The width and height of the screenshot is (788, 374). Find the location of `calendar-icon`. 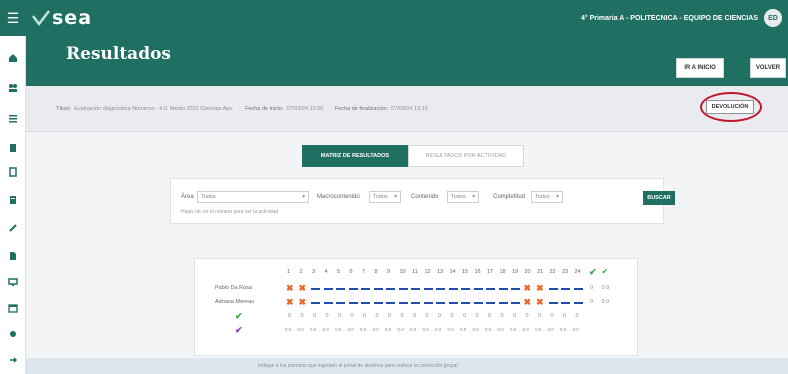

calendar-icon is located at coordinates (13, 308).